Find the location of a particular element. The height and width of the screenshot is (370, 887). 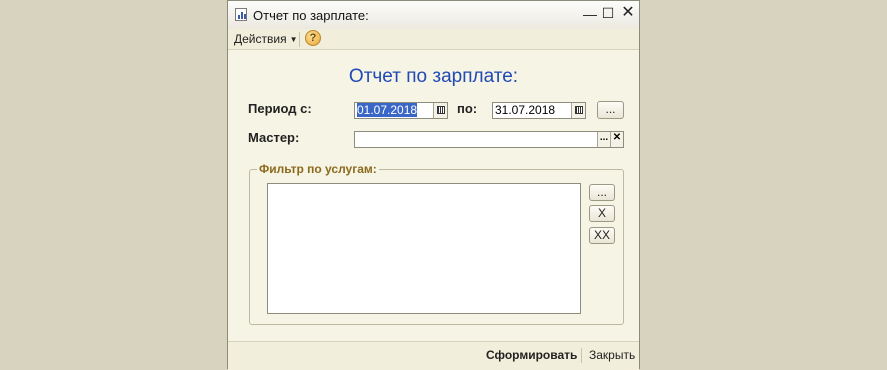

master-label: Мастер: is located at coordinates (274, 137).